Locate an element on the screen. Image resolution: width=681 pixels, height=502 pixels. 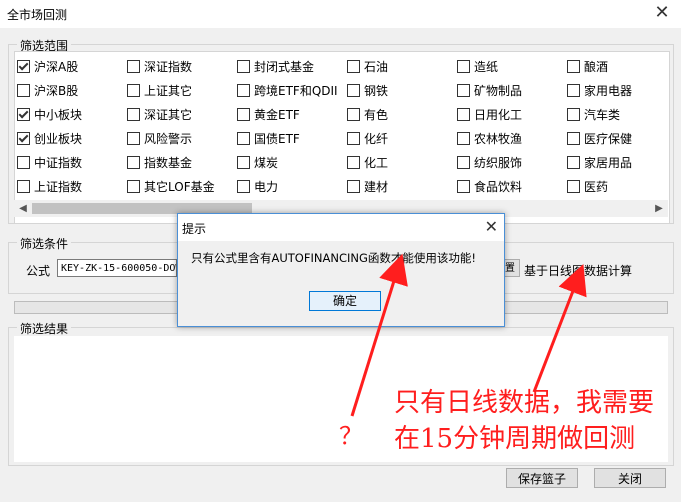
scope-checkbox: 深证其它 is located at coordinates (159, 114).